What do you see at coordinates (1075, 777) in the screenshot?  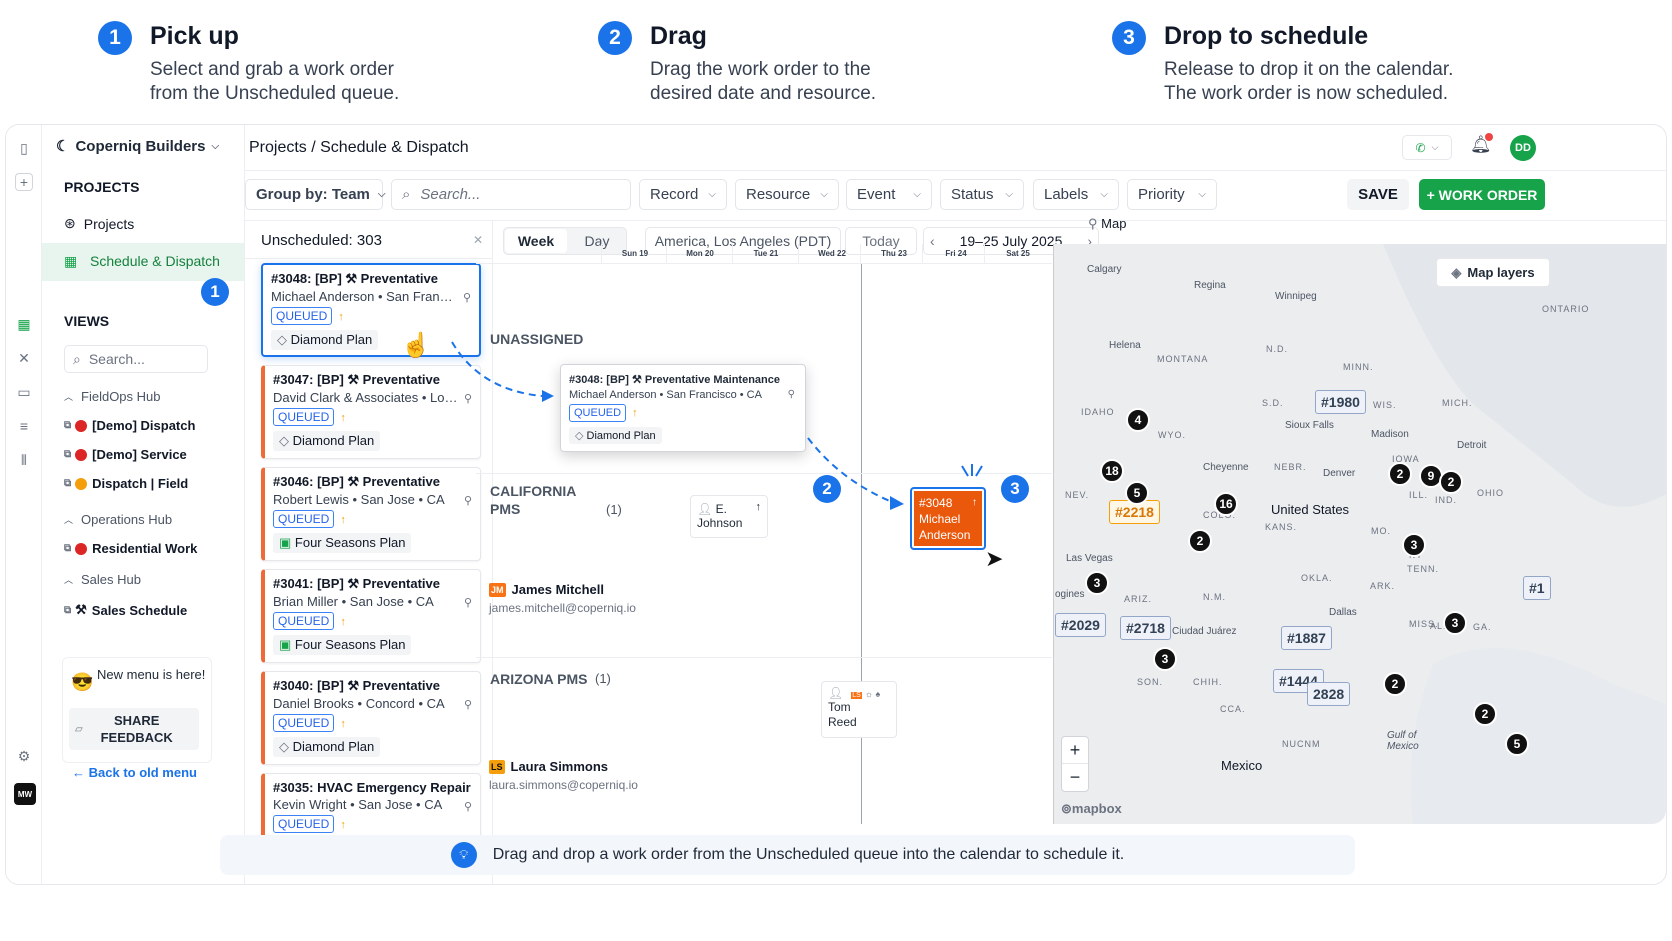 I see `zoom-out-button: −` at bounding box center [1075, 777].